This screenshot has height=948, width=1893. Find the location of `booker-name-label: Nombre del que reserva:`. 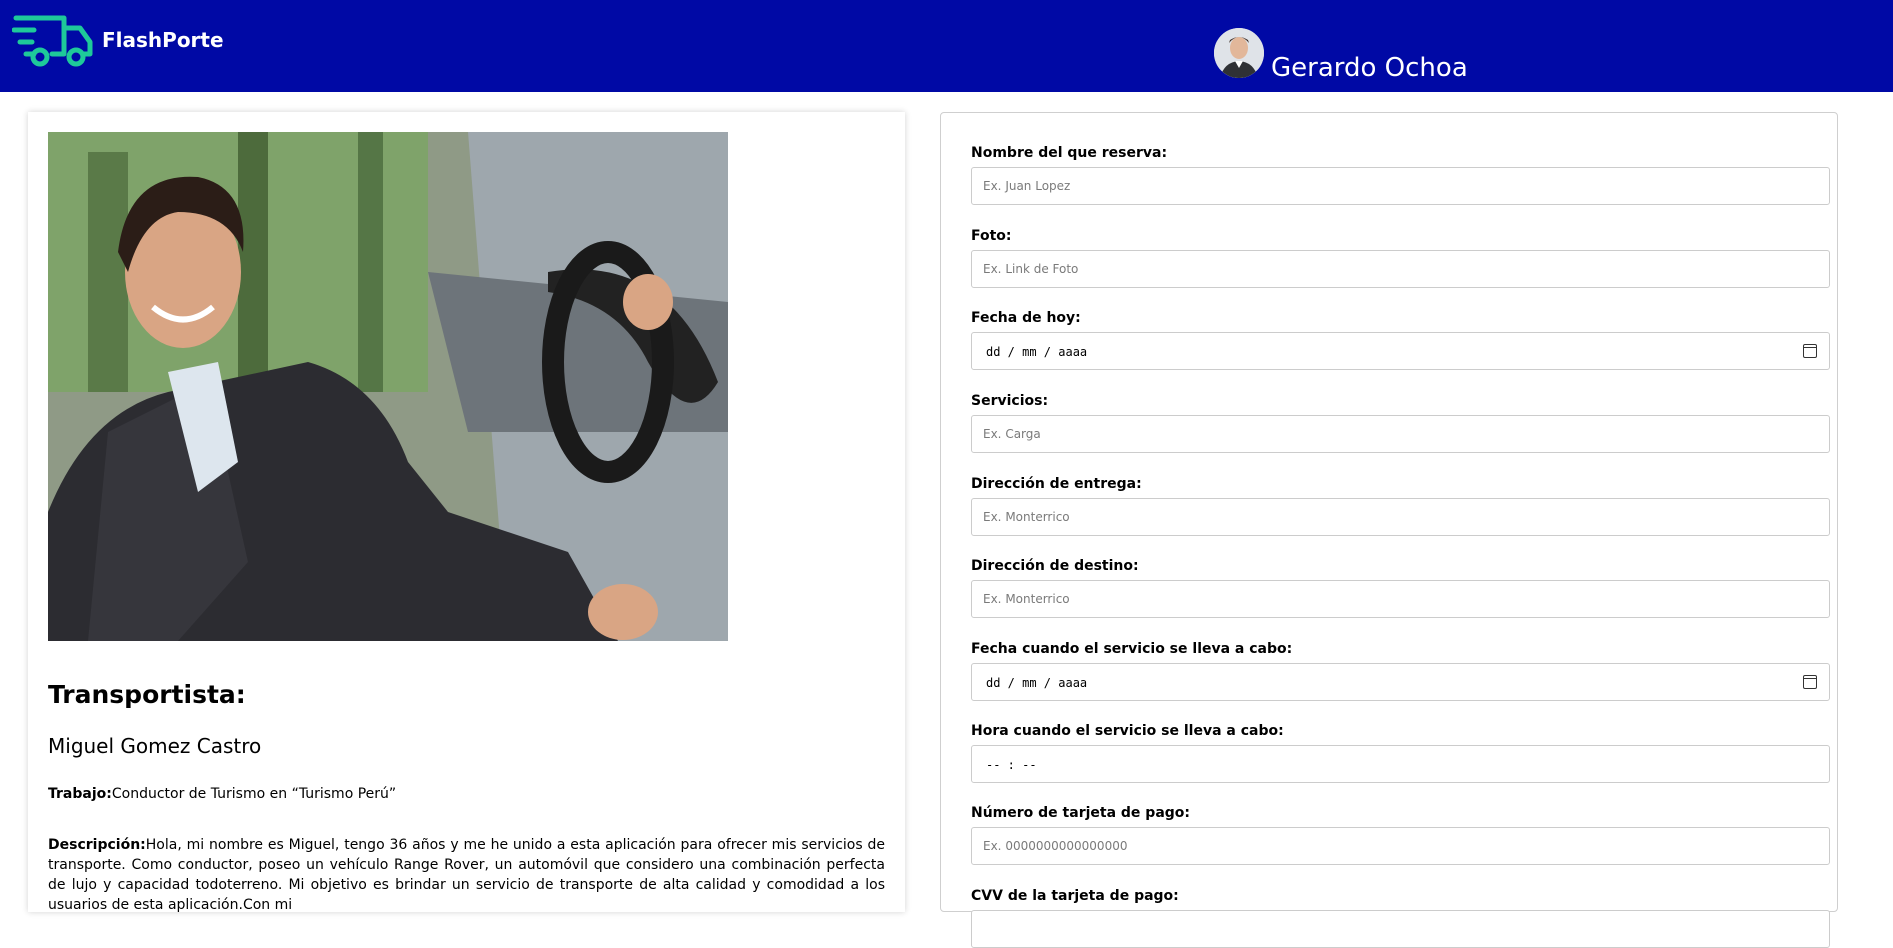

booker-name-label: Nombre del que reserva: is located at coordinates (1069, 153).